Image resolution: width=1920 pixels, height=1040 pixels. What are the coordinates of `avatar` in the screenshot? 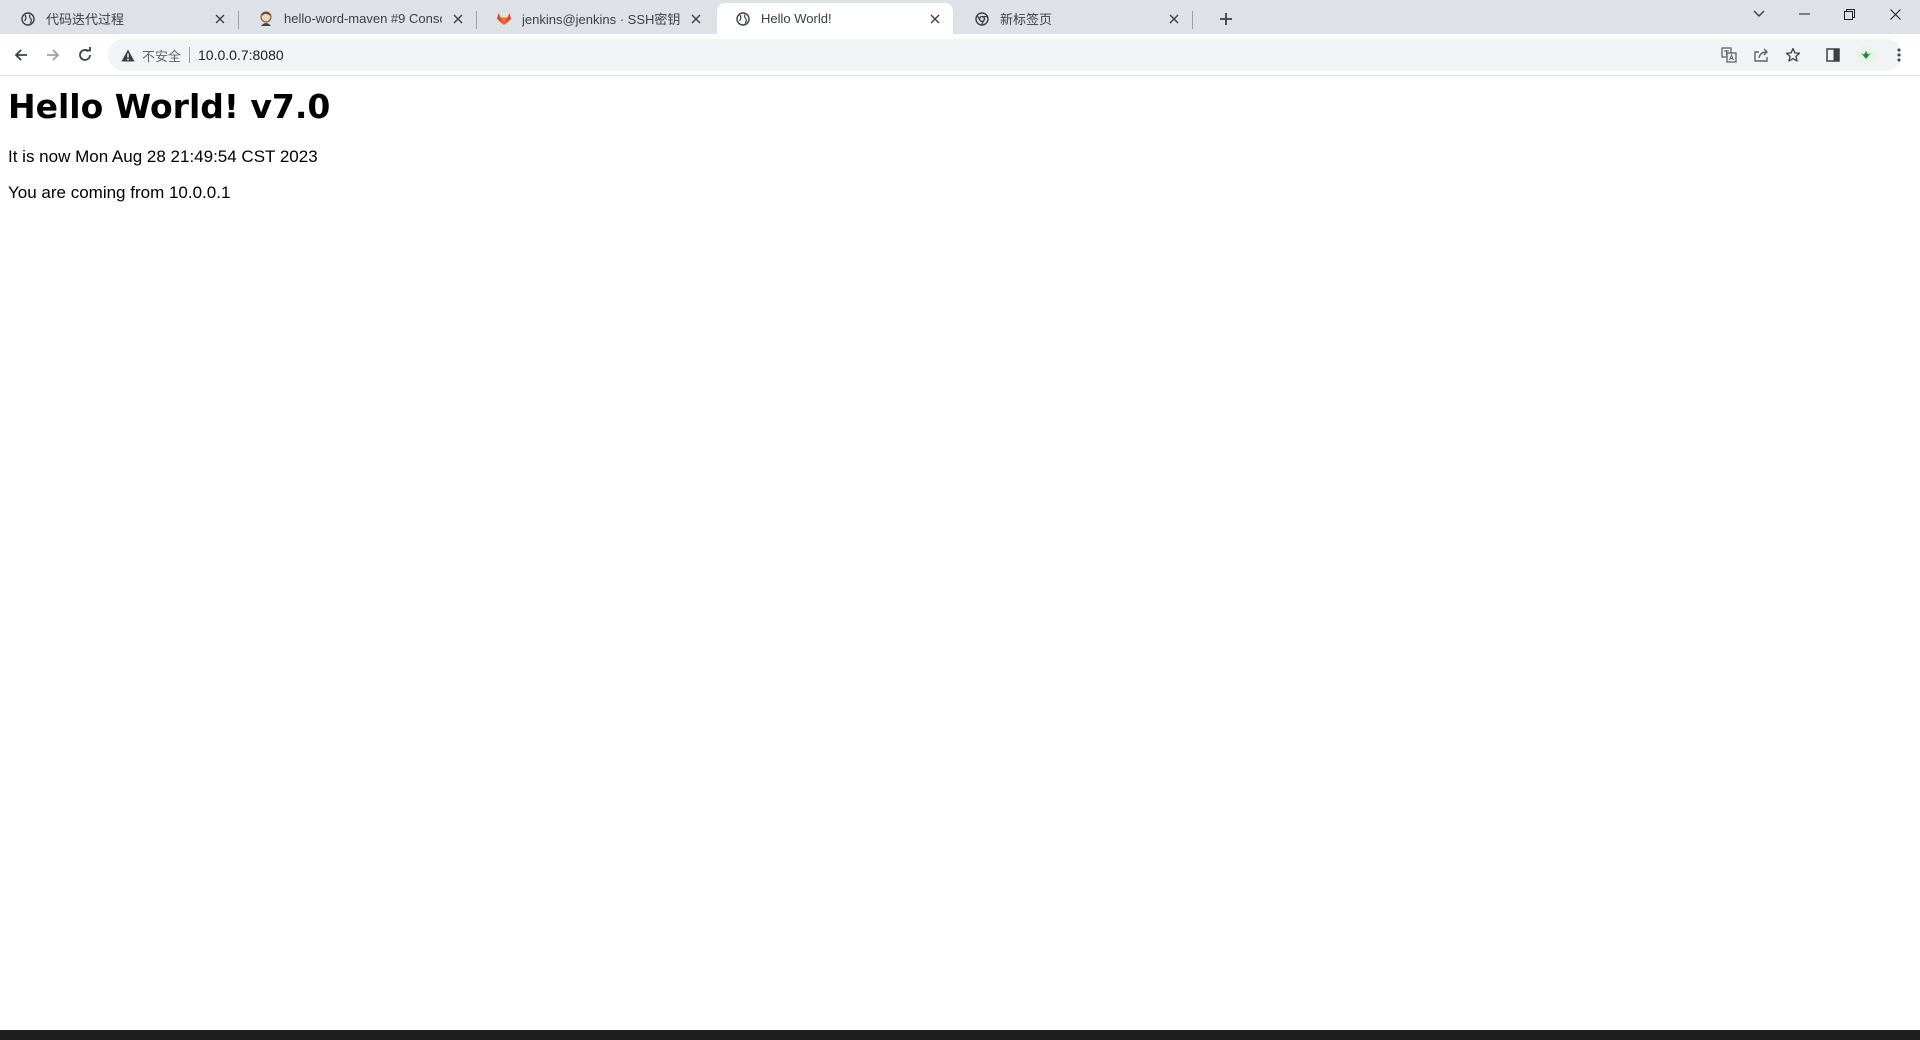 It's located at (1866, 55).